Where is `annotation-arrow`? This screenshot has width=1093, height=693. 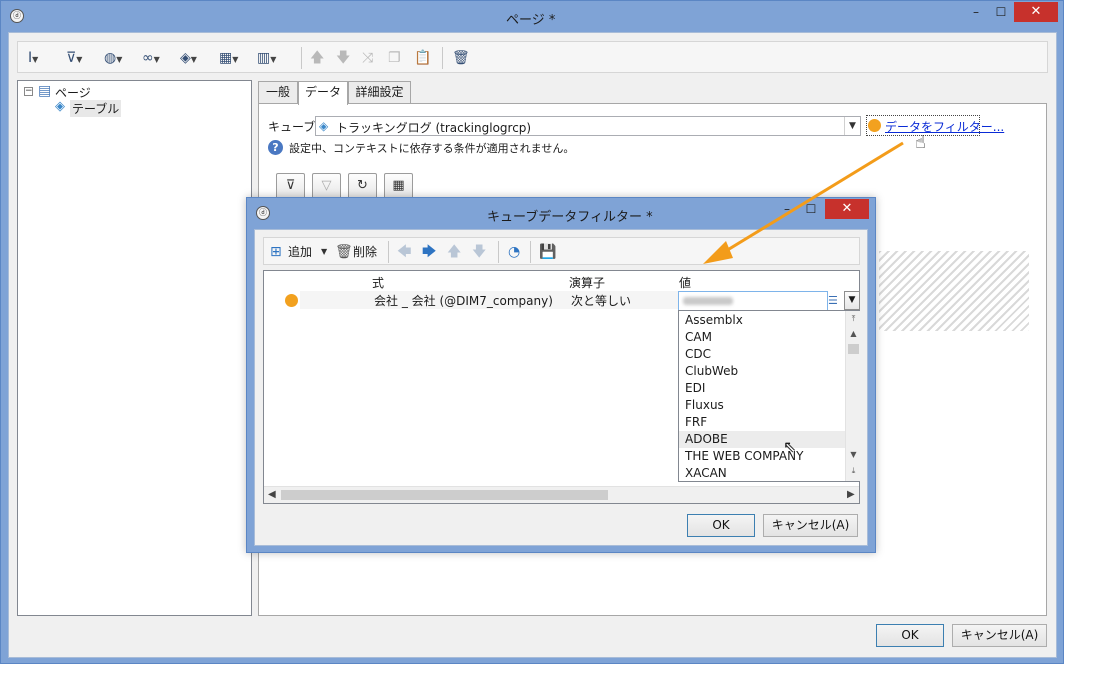 annotation-arrow is located at coordinates (803, 202).